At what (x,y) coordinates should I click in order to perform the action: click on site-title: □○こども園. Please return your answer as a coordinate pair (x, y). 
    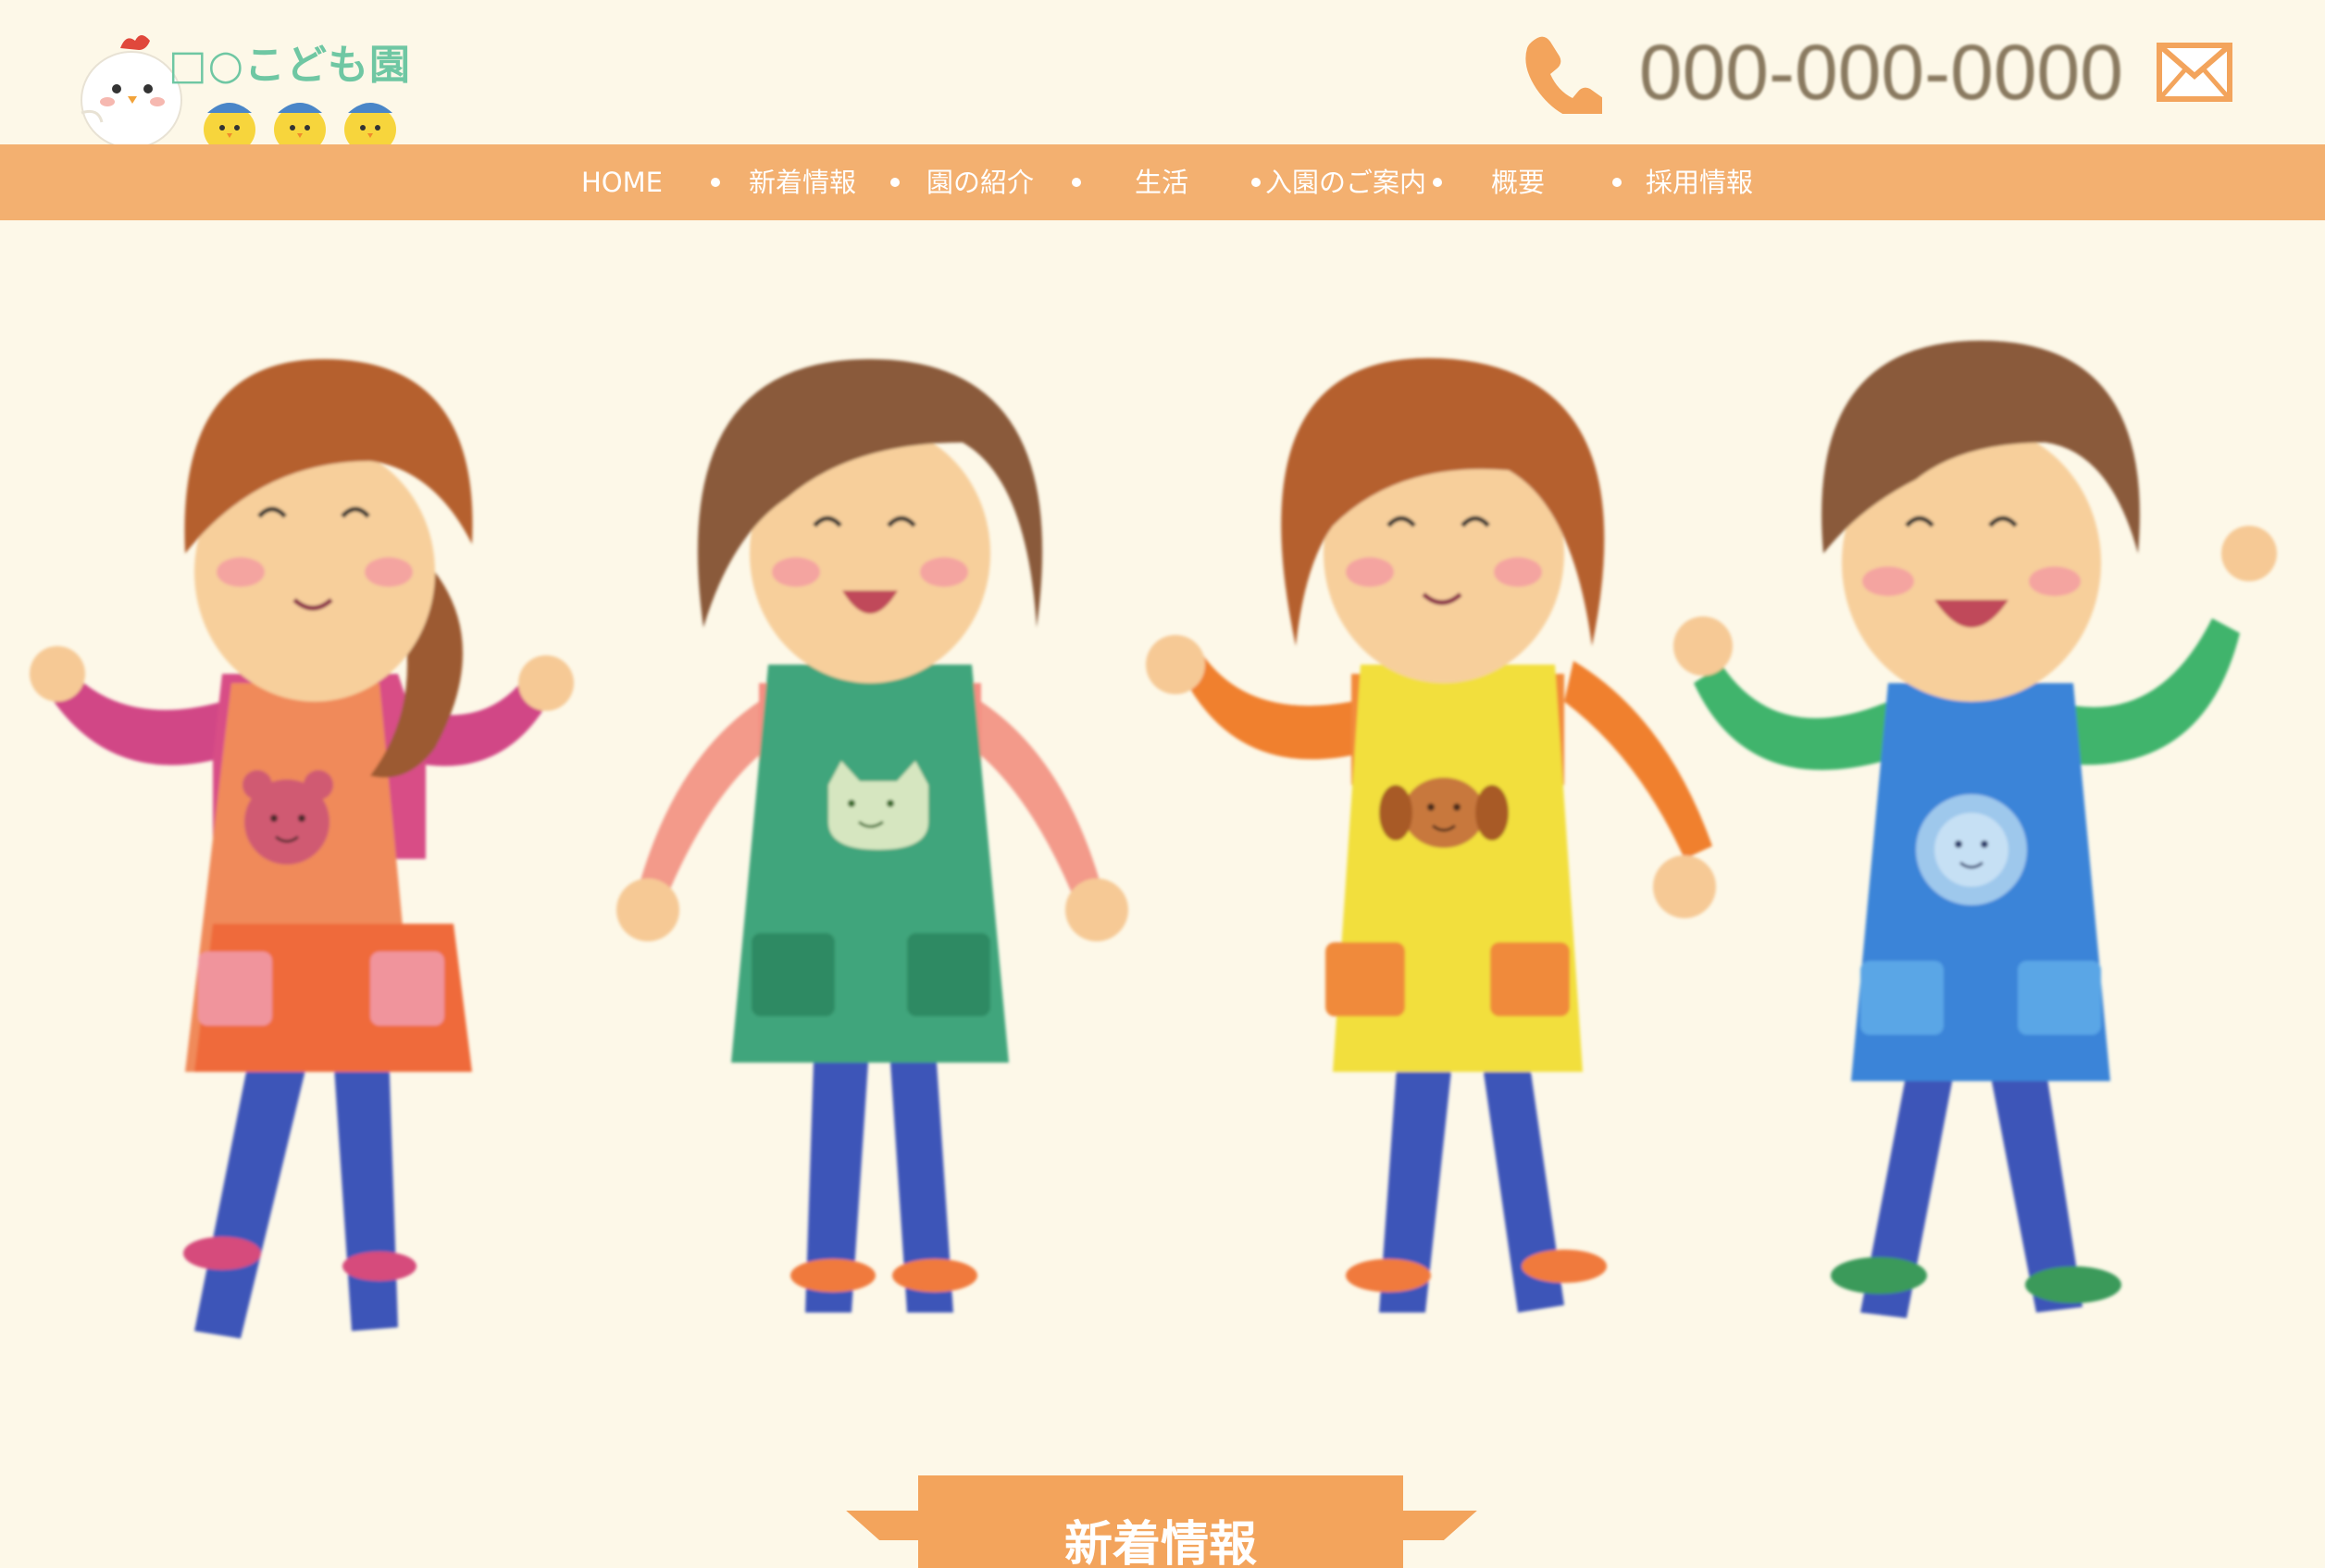
    Looking at the image, I should click on (289, 61).